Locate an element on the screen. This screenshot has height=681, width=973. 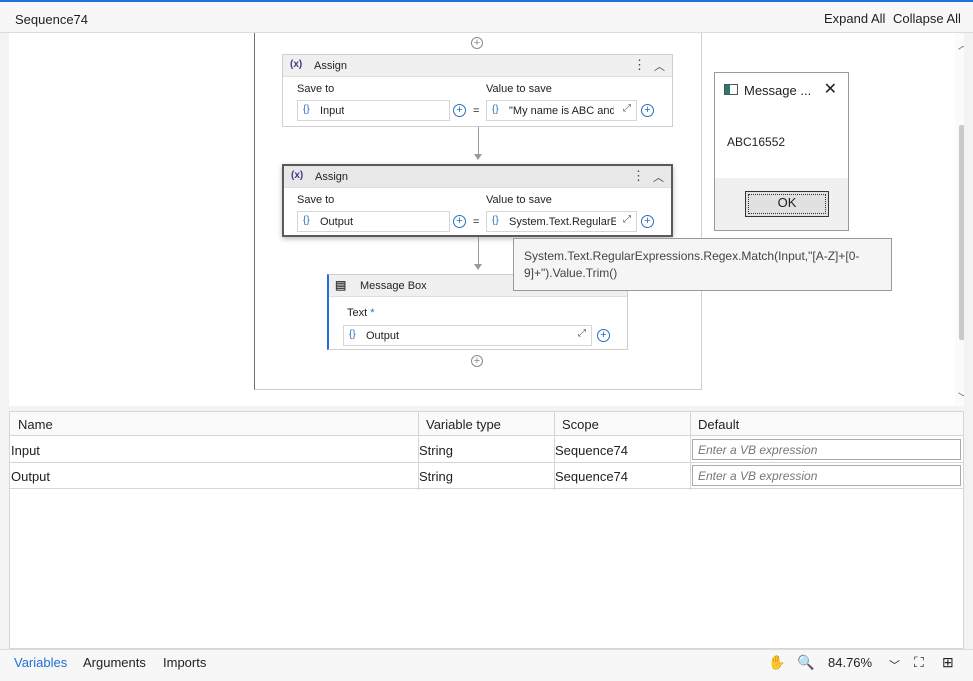
column-default: Default is located at coordinates (718, 424).